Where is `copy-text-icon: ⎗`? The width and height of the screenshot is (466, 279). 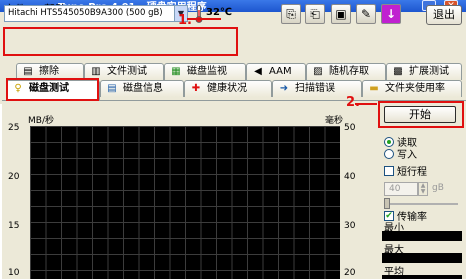
copy-text-icon: ⎗ is located at coordinates (315, 14).